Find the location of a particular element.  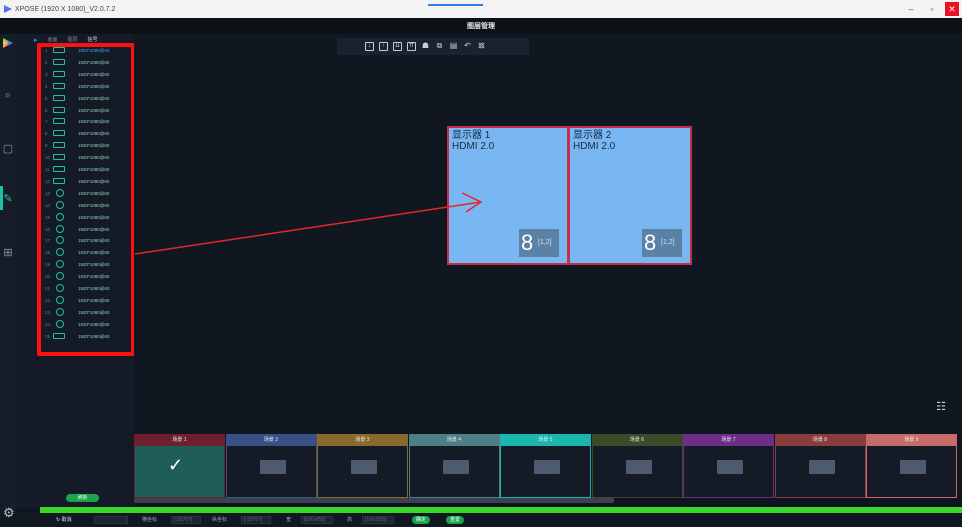

source-item: 19 1920*1080@60 is located at coordinates (93, 264).